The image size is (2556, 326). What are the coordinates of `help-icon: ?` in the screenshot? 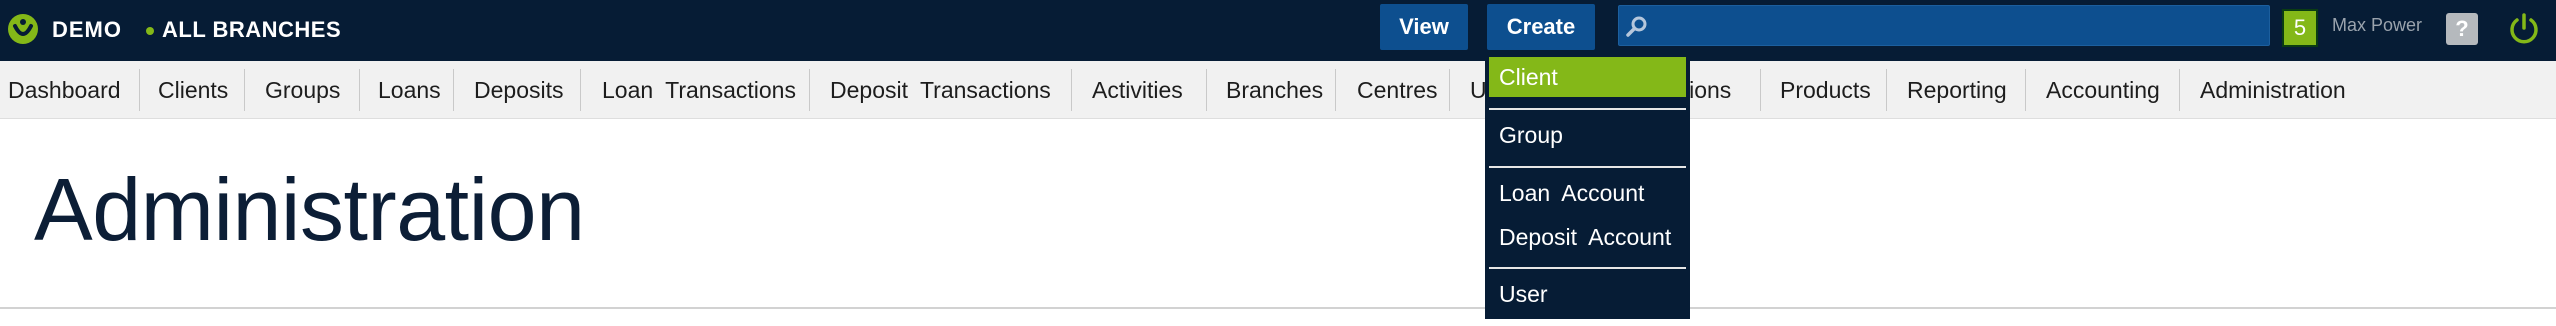 It's located at (2462, 29).